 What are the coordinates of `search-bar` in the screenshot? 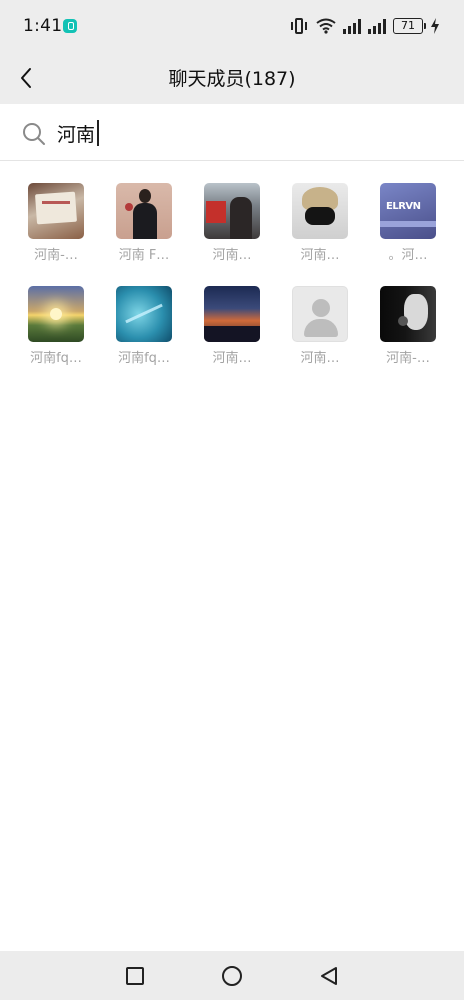 It's located at (232, 132).